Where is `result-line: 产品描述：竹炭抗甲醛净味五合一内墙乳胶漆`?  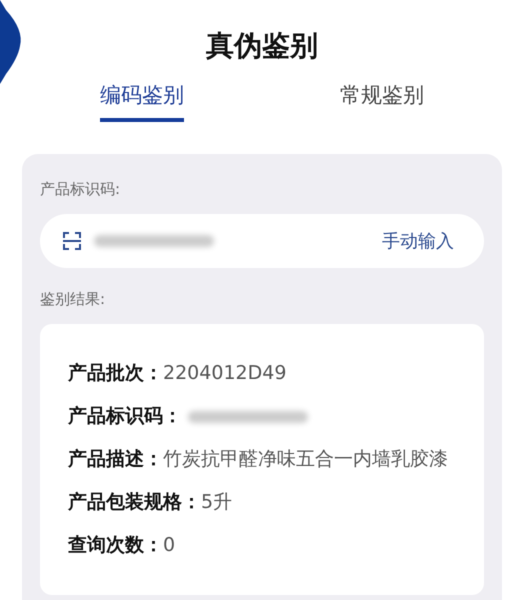 result-line: 产品描述：竹炭抗甲醛净味五合一内墙乳胶漆 is located at coordinates (258, 459).